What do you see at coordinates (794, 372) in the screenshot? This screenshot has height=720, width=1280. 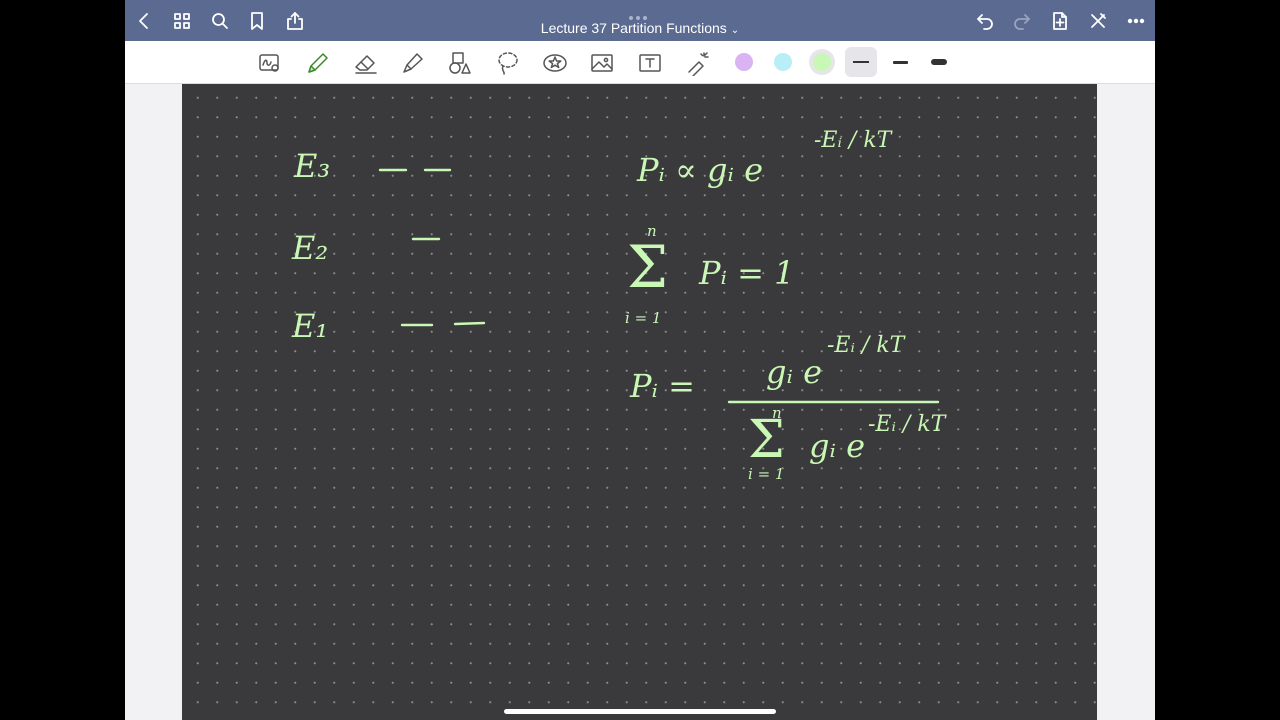 I see `fraction-numerator: gᵢ e` at bounding box center [794, 372].